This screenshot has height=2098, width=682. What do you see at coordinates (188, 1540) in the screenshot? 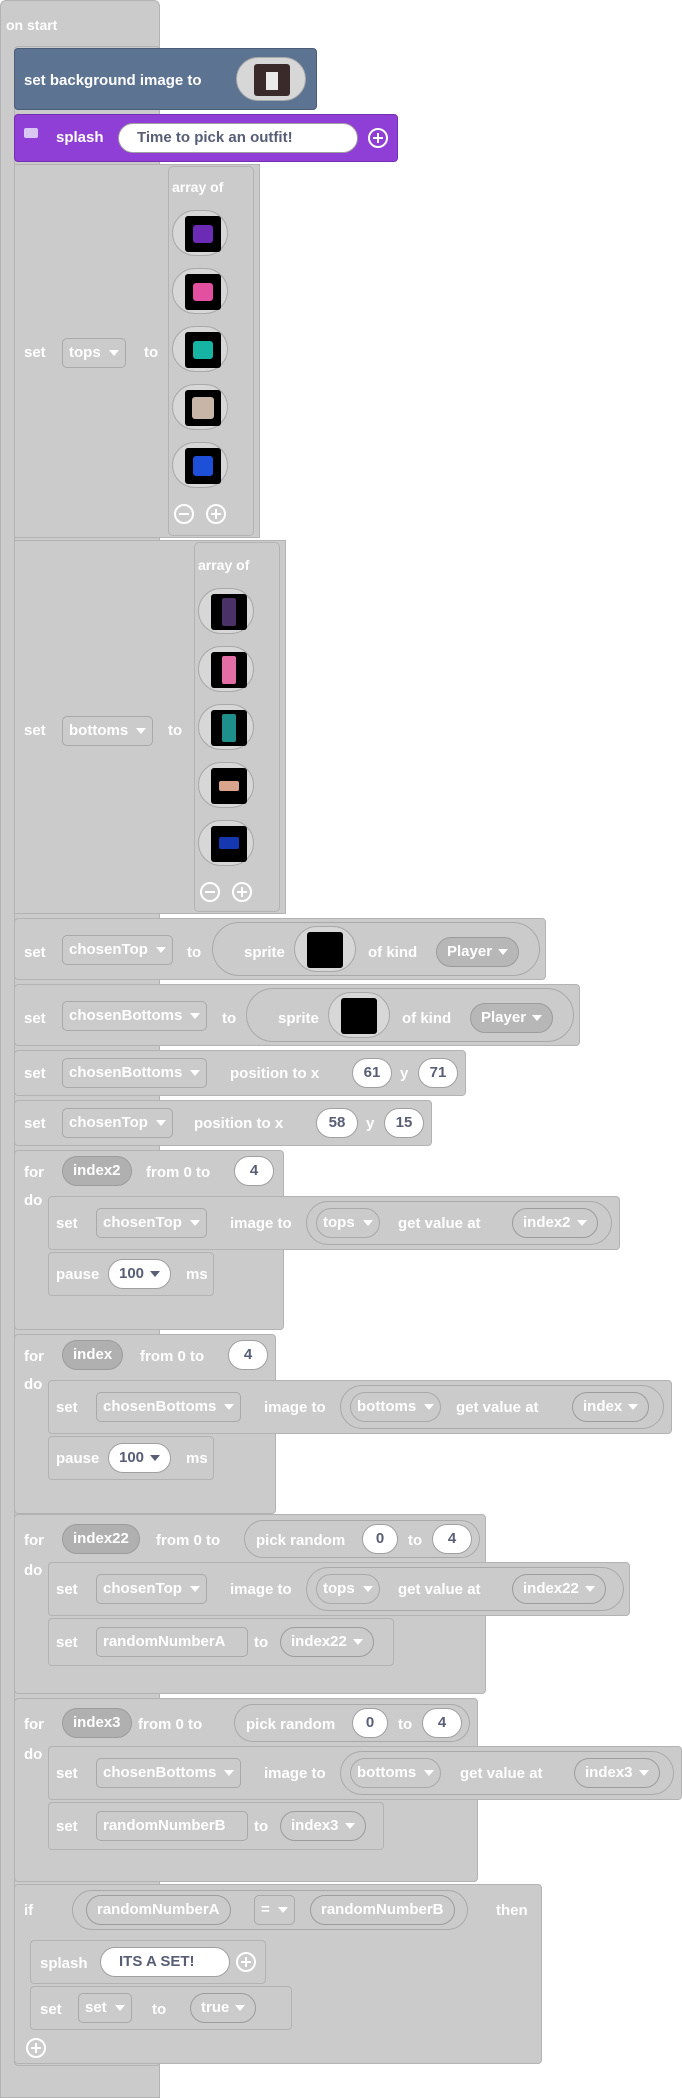
I see `label-from-0-to: from 0 to` at bounding box center [188, 1540].